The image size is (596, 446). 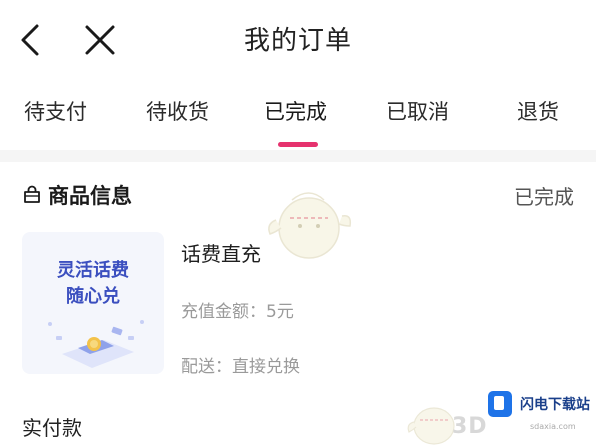 What do you see at coordinates (538, 111) in the screenshot?
I see `tab-returns: 退货` at bounding box center [538, 111].